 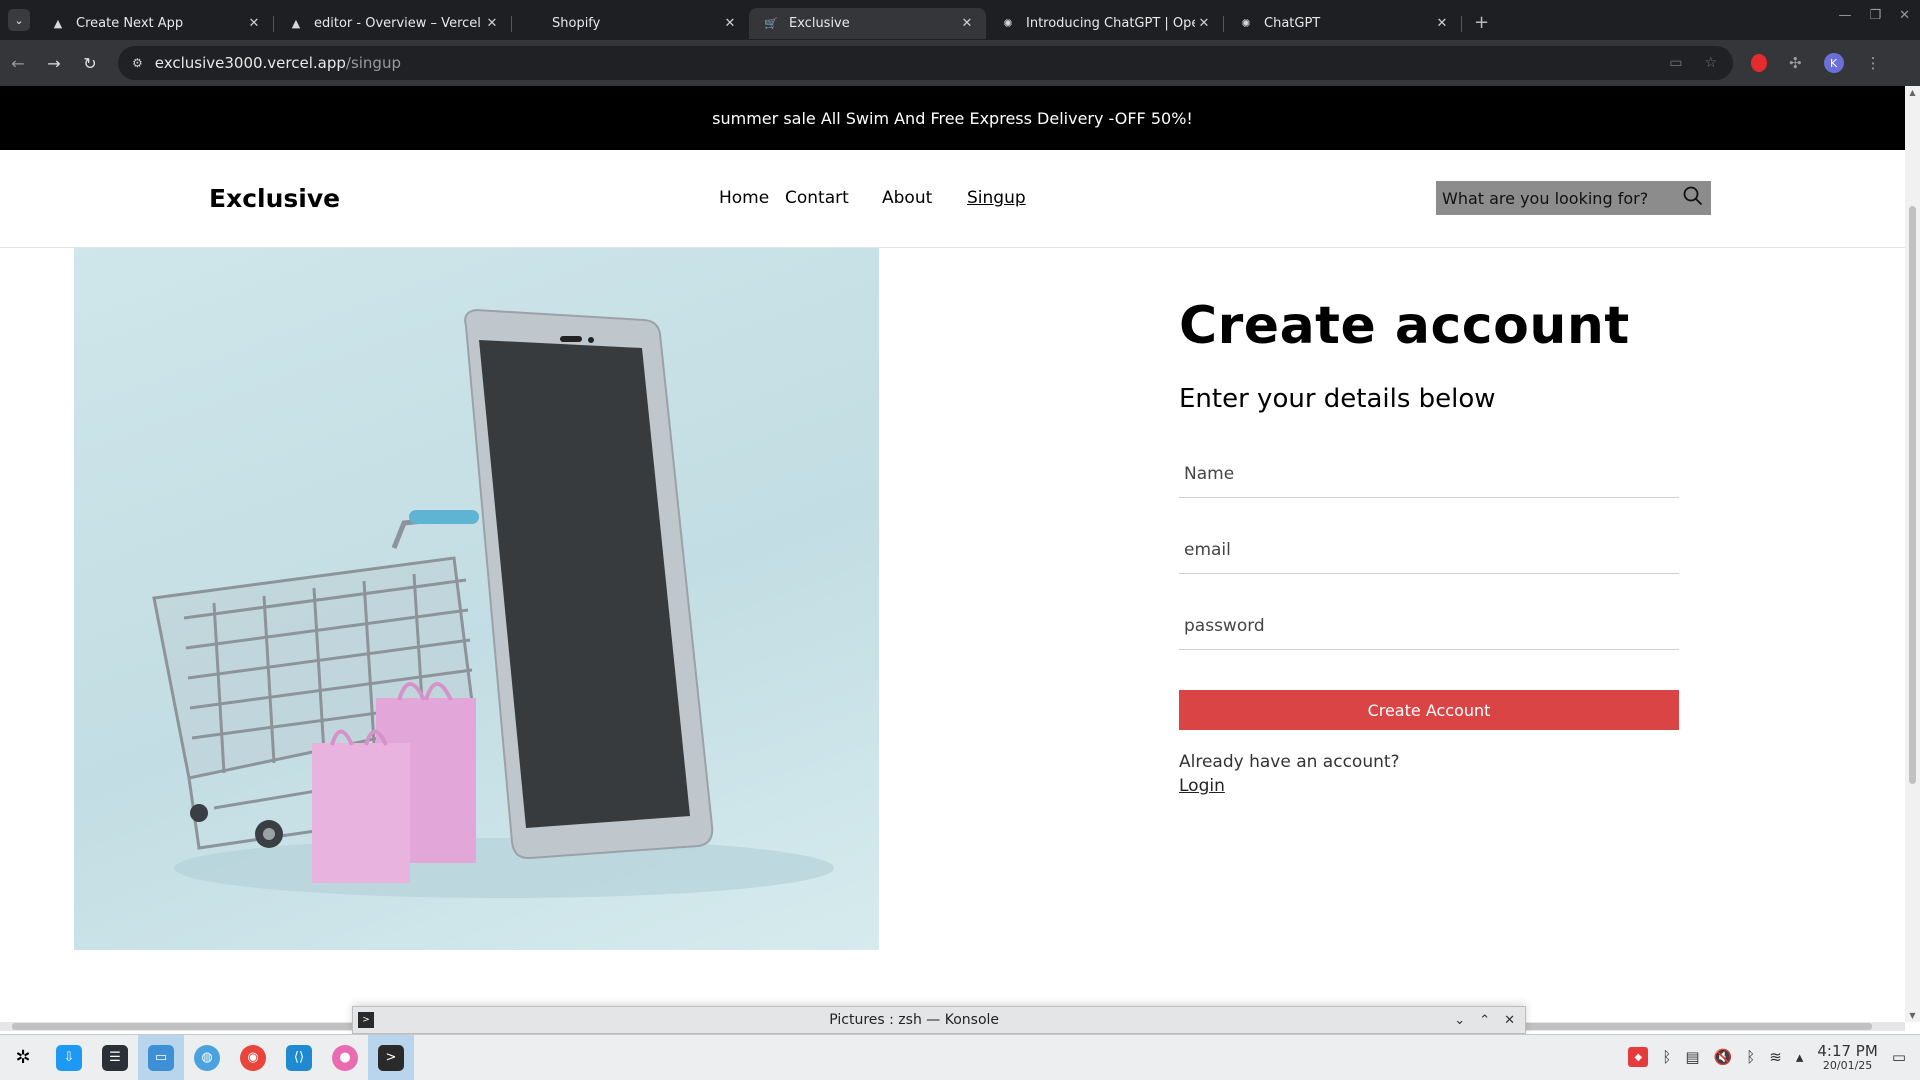 I want to click on login-link: Login, so click(x=1202, y=786).